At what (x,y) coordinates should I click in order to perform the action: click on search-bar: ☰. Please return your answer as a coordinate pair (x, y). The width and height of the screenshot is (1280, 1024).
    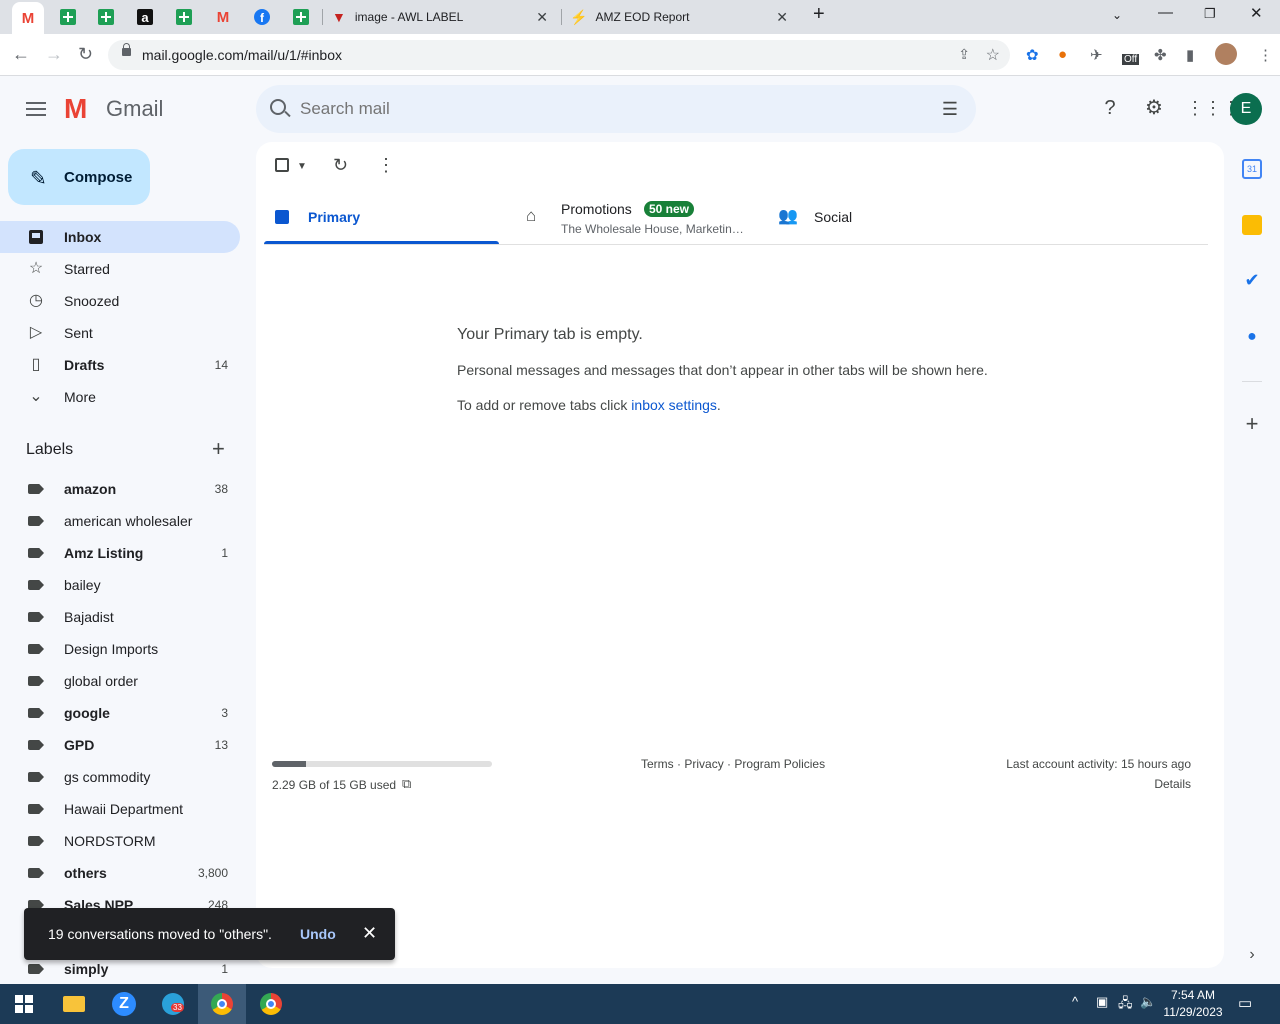
    Looking at the image, I should click on (616, 109).